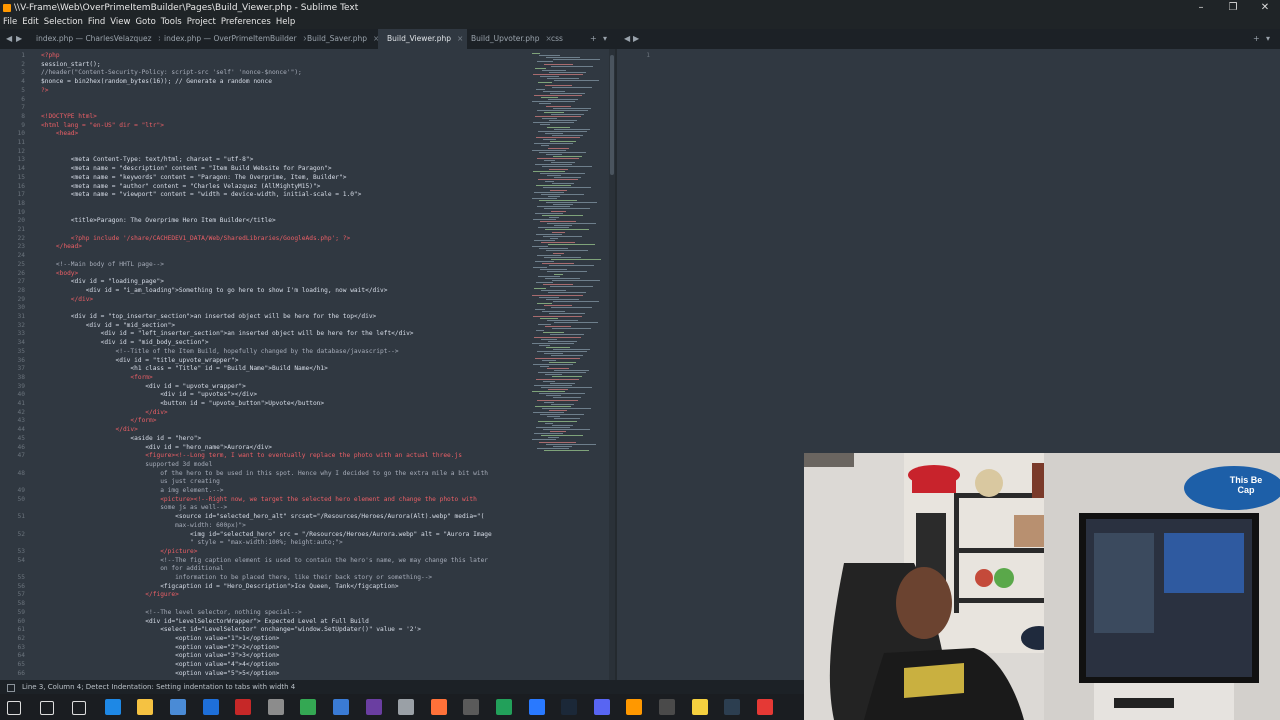 The image size is (1280, 720). I want to click on edge-icon, so click(112, 707).